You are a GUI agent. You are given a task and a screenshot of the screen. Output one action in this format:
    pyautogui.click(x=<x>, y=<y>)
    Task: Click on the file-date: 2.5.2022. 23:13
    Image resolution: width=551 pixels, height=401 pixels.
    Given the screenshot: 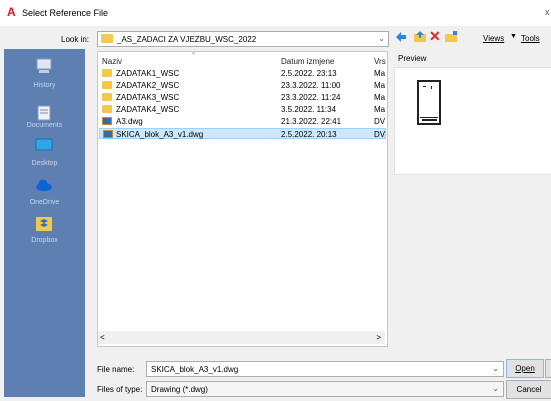 What is the action you would take?
    pyautogui.click(x=309, y=73)
    